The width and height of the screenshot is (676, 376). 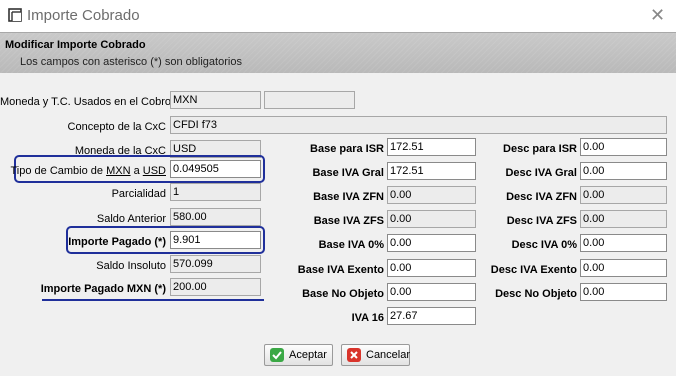 What do you see at coordinates (657, 15) in the screenshot?
I see `close-icon: ✕` at bounding box center [657, 15].